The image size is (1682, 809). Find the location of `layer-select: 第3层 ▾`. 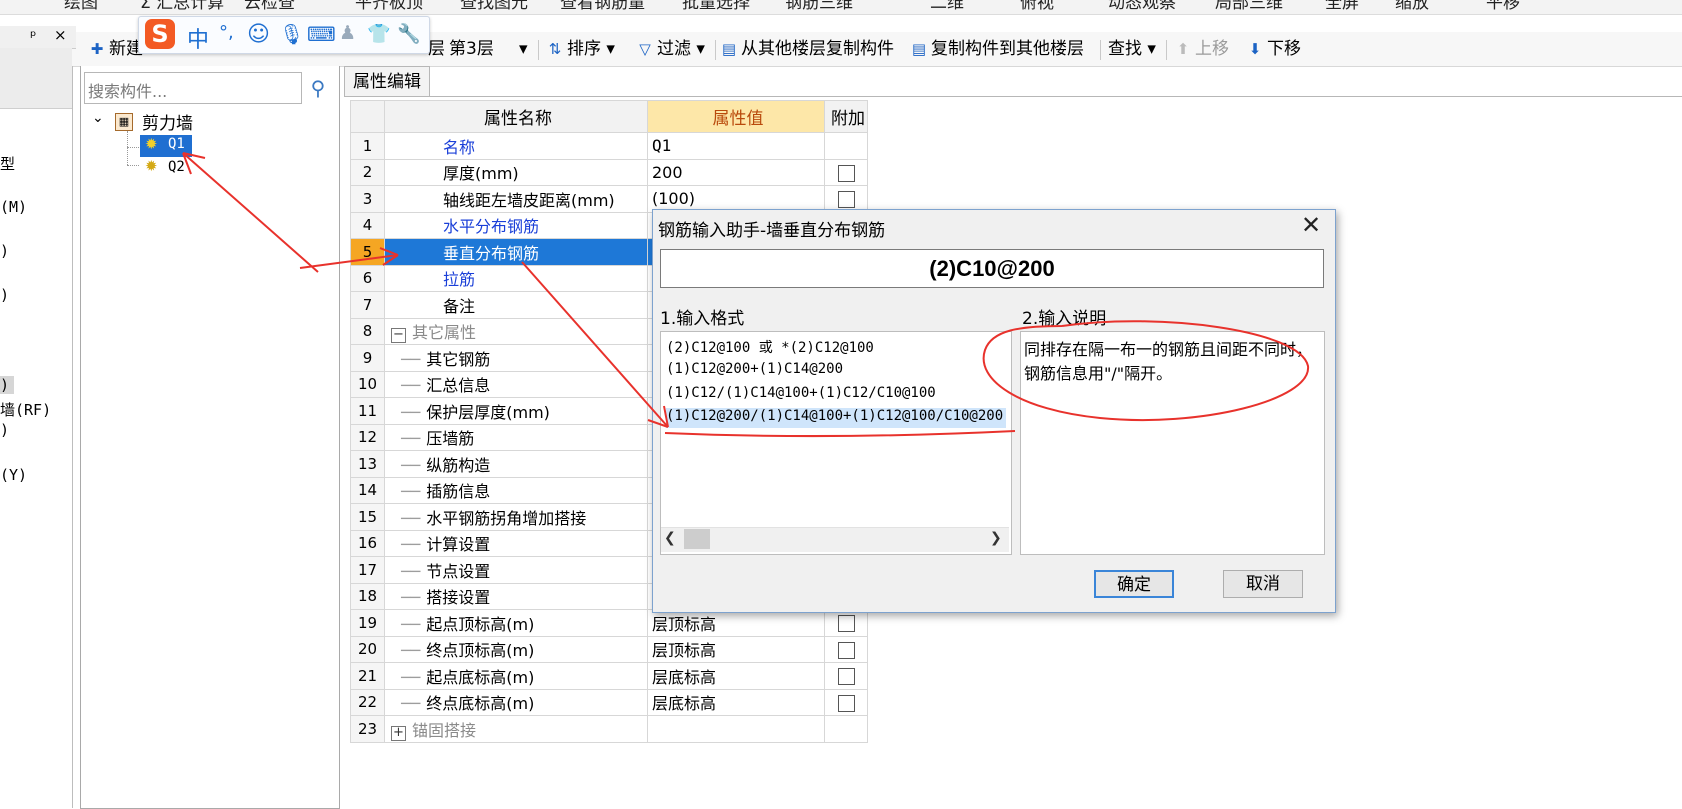

layer-select: 第3层 ▾ is located at coordinates (491, 49).